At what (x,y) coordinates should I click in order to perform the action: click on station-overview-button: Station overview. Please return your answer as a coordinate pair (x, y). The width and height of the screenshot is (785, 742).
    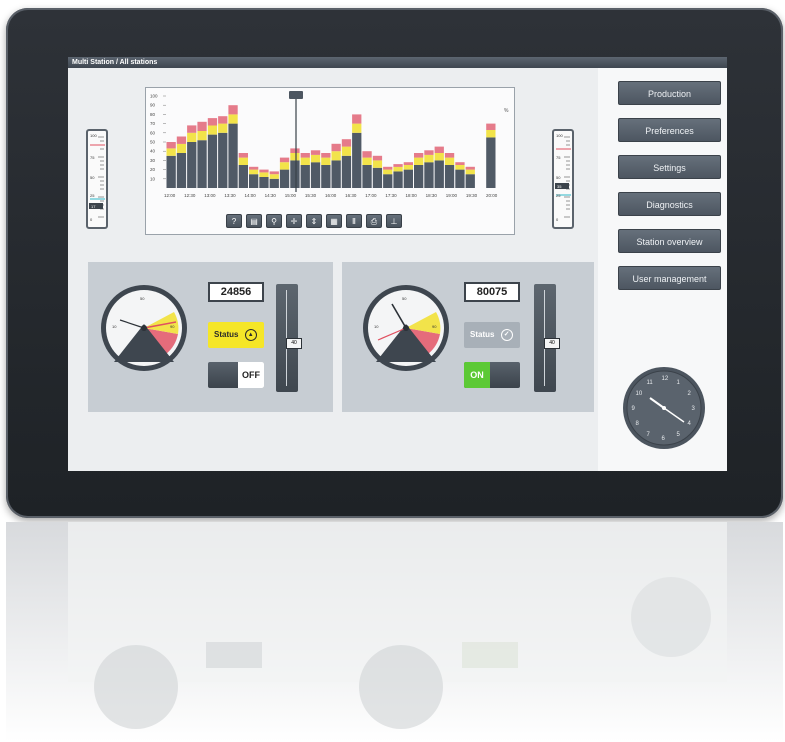
    Looking at the image, I should click on (669, 241).